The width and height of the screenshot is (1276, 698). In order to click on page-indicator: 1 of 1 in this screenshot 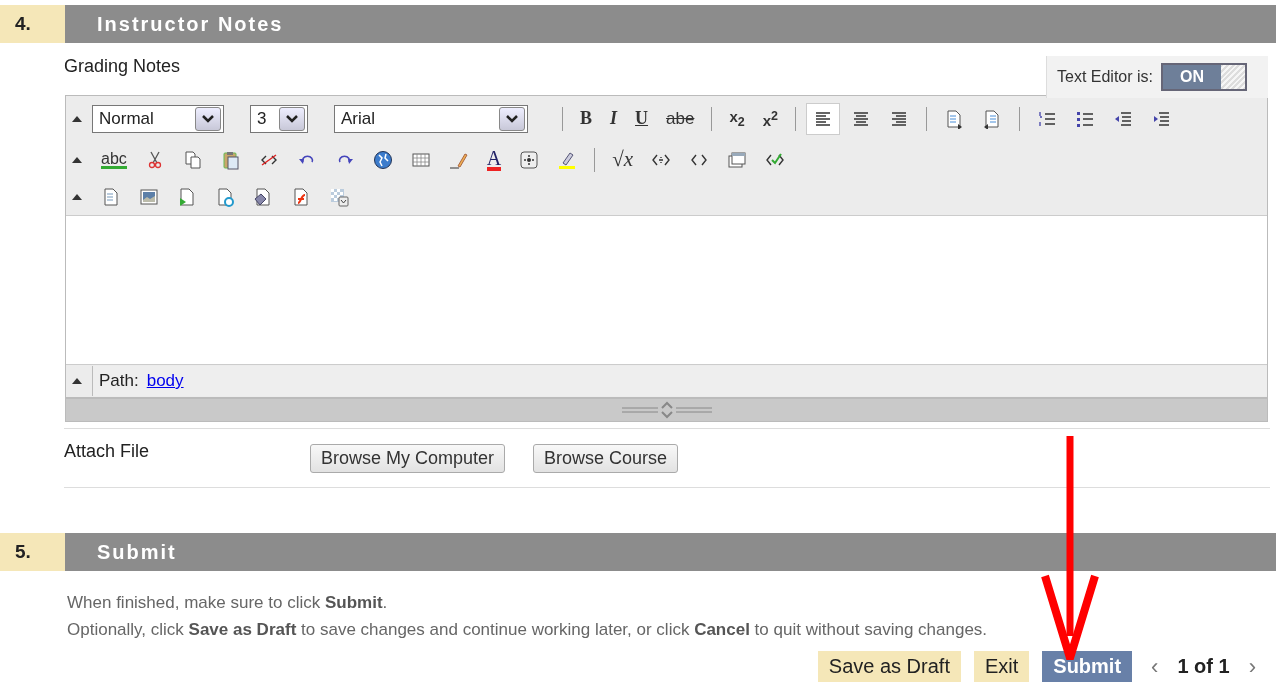, I will do `click(1203, 666)`.